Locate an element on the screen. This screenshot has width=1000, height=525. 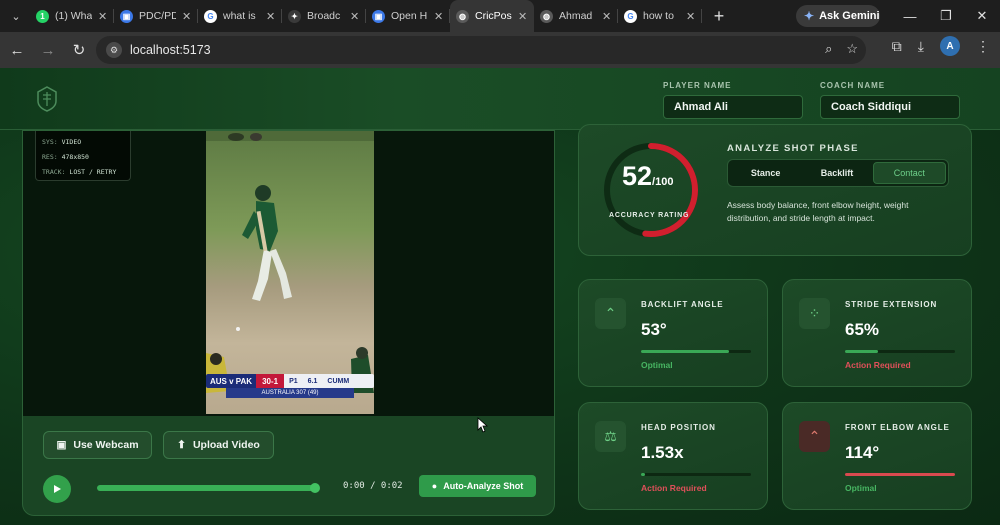
auto-analyze-button: ● Auto-Analyze Shot is located at coordinates (477, 486).